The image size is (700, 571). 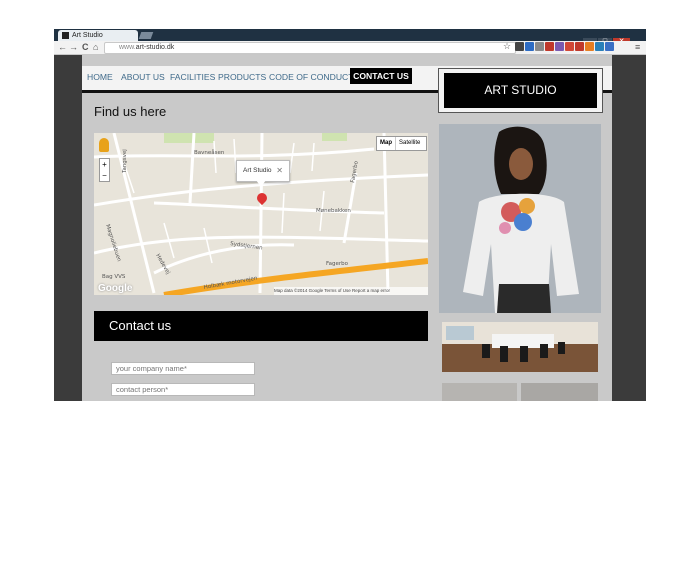 What do you see at coordinates (114, 277) in the screenshot?
I see `street-label: Bag VVS` at bounding box center [114, 277].